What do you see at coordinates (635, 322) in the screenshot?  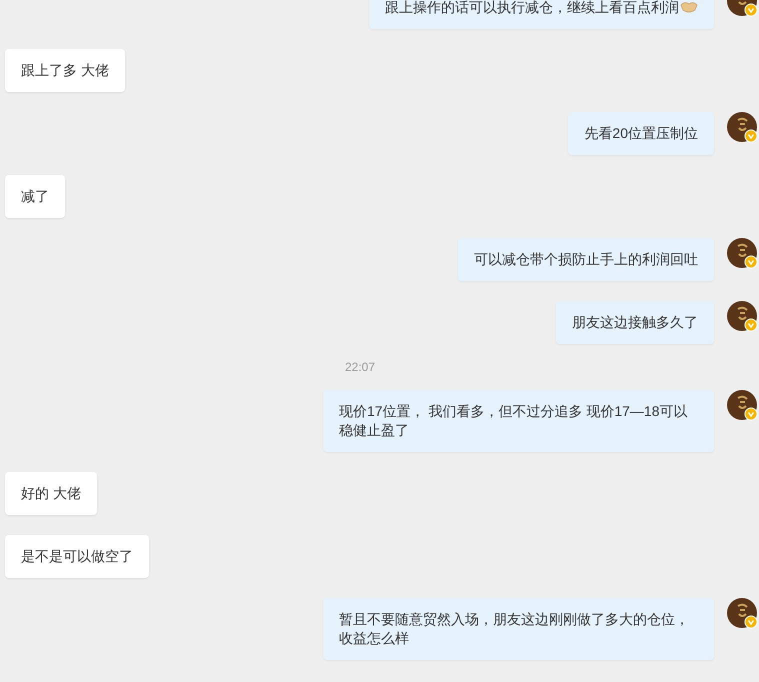 I see `message-text: 朋友这边接触多久了` at bounding box center [635, 322].